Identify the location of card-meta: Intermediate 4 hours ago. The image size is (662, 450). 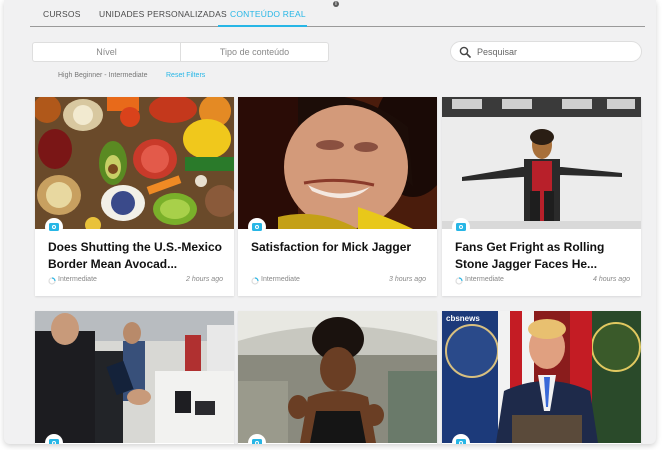
(542, 281).